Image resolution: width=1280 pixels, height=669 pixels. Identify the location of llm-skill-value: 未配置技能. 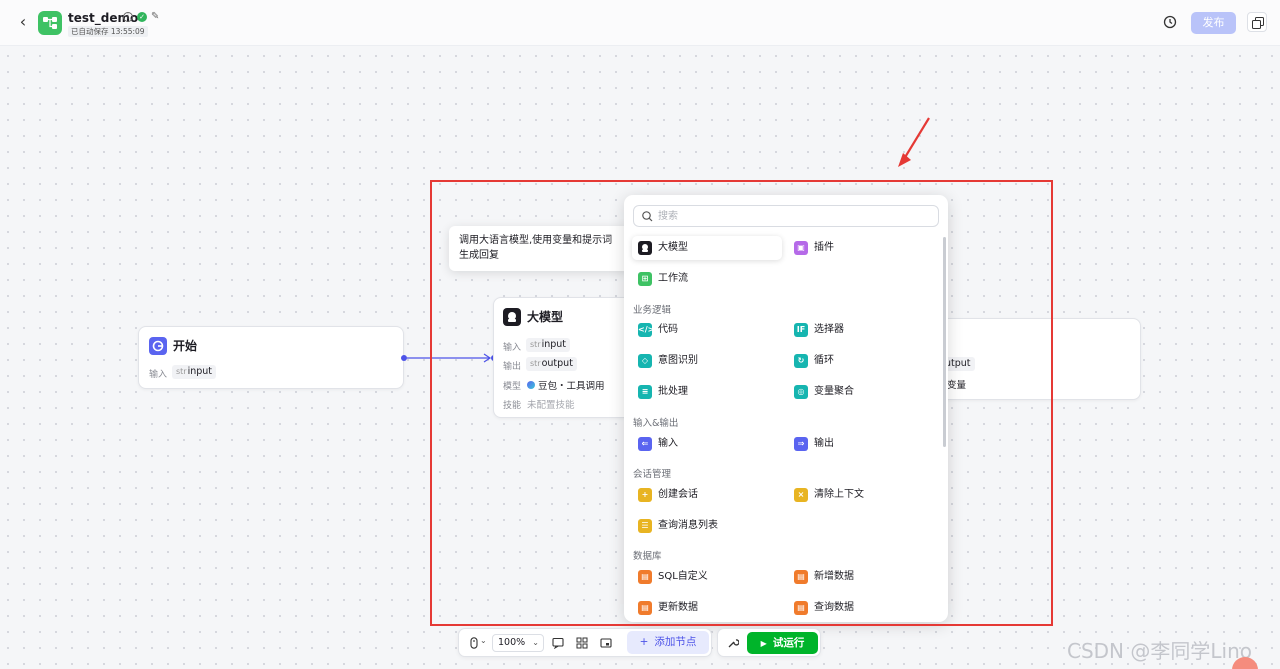
(551, 405).